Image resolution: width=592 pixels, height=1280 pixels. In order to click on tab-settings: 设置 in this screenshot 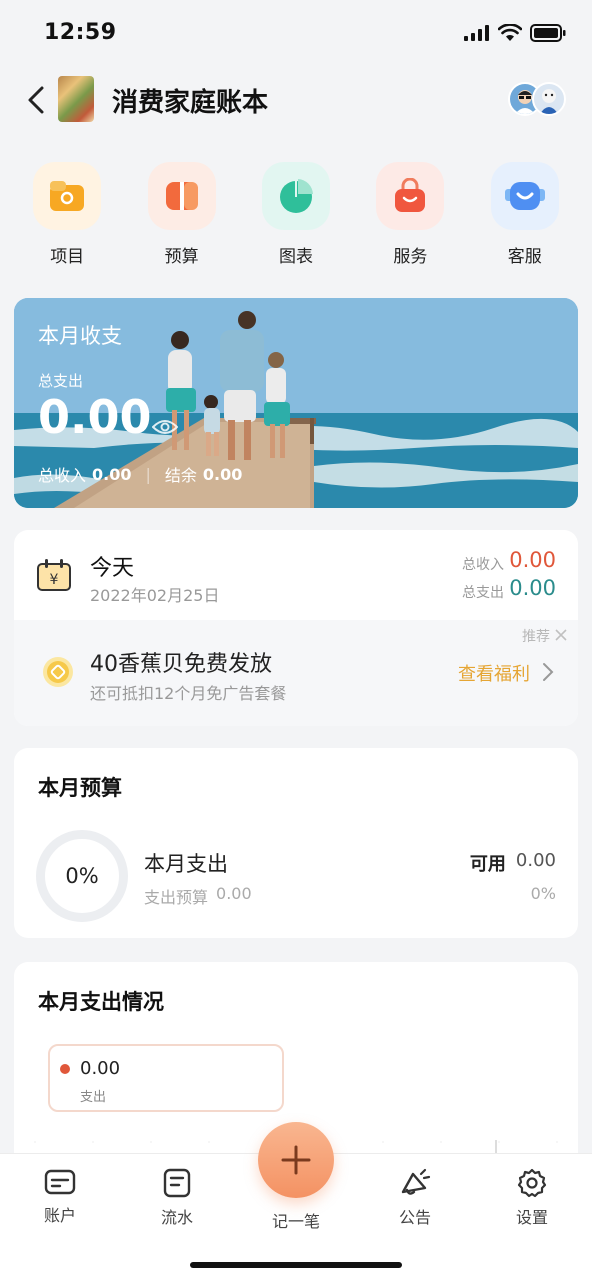, I will do `click(532, 1198)`.